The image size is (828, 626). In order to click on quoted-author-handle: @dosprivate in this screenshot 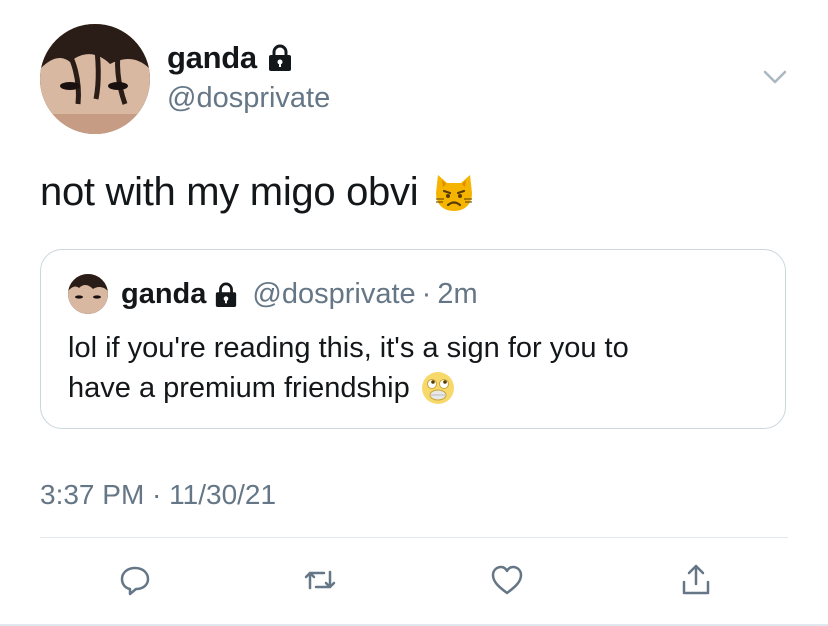, I will do `click(334, 294)`.